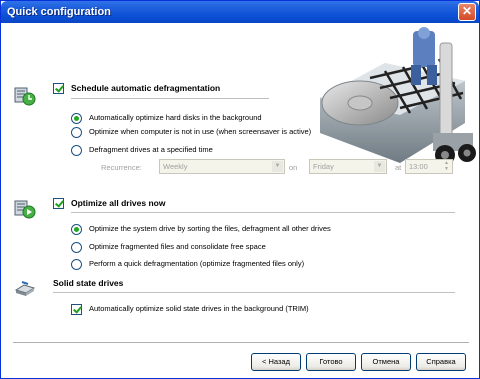 The image size is (480, 379). I want to click on recurrence-select: Weekly ▼, so click(222, 166).